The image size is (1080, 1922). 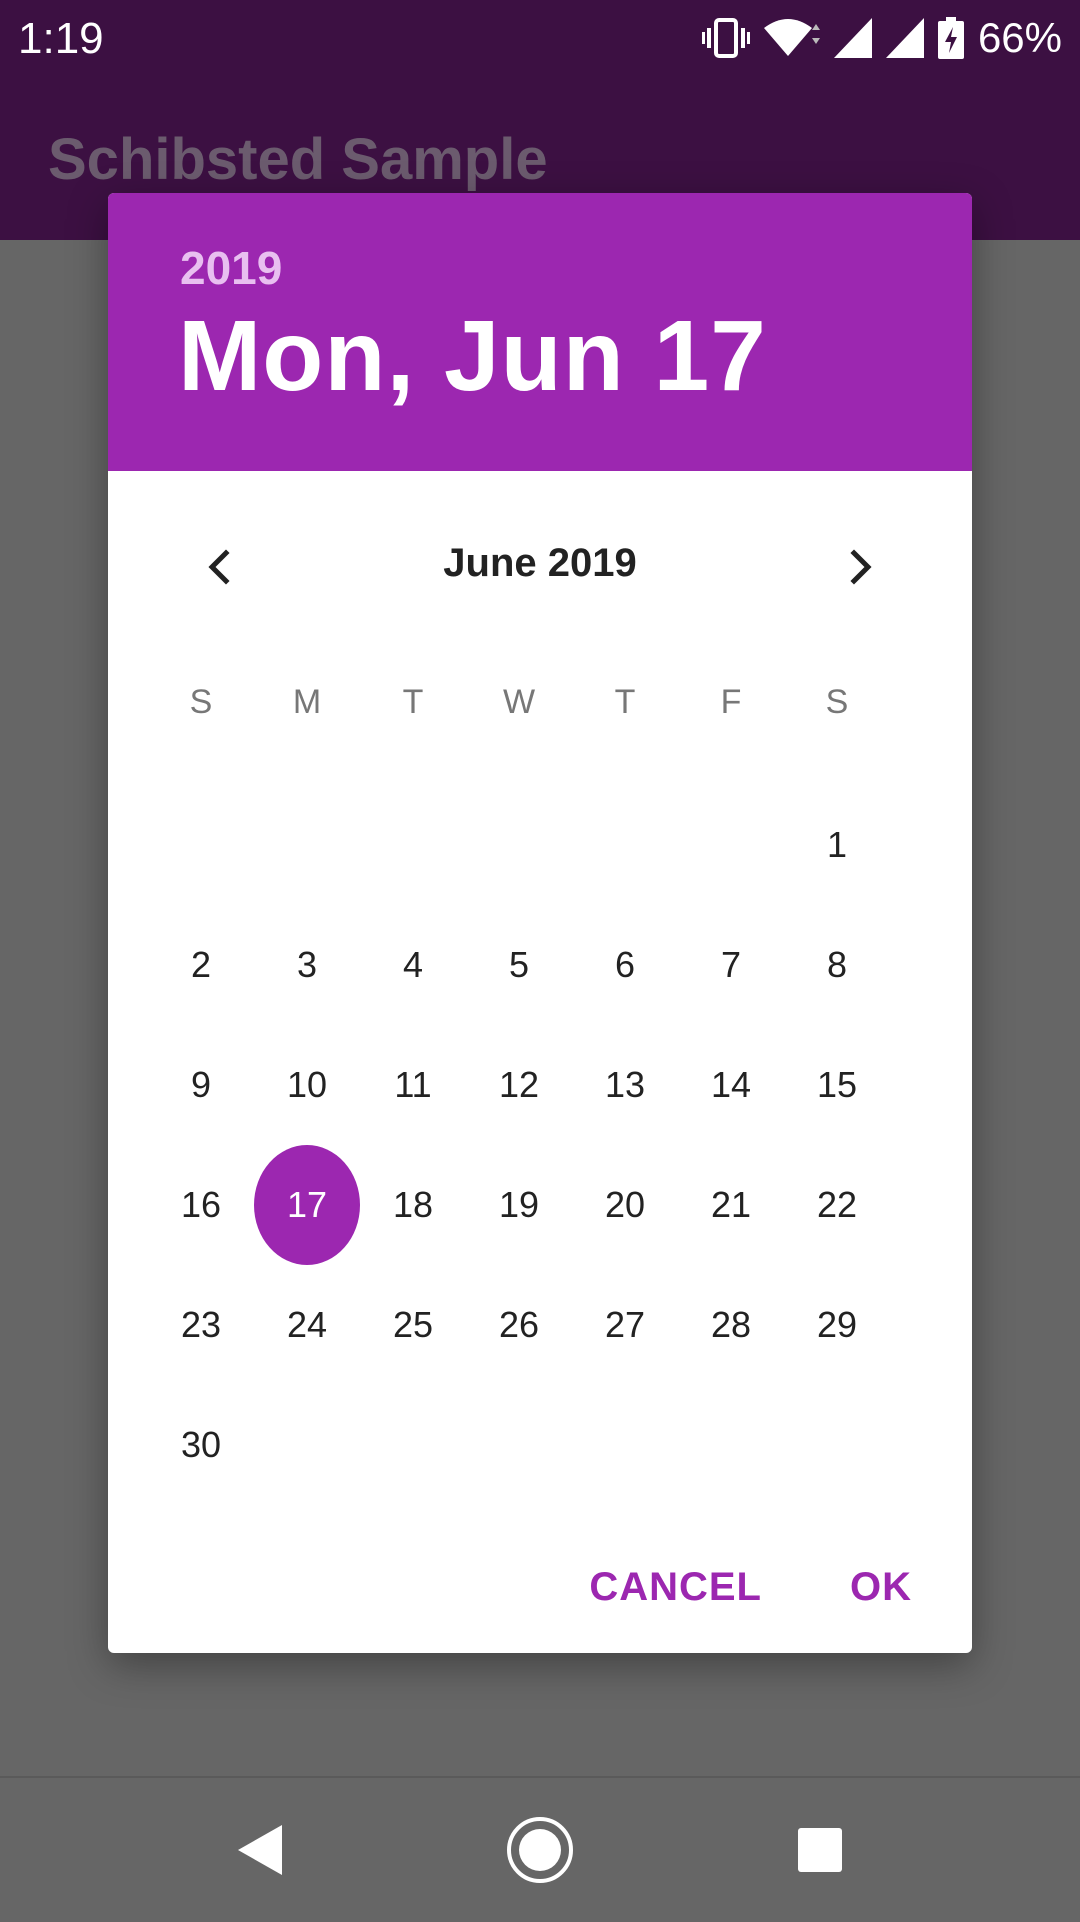 I want to click on day-number: 24, so click(x=307, y=1324).